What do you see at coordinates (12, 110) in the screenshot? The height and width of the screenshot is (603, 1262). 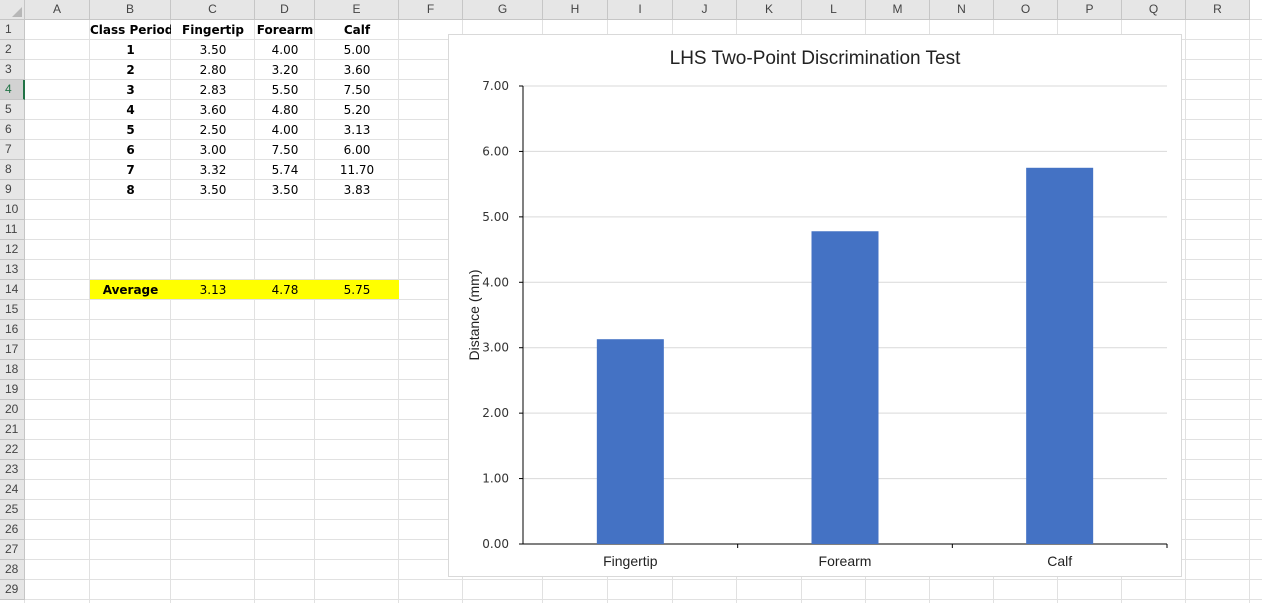 I see `row-header-5: 5` at bounding box center [12, 110].